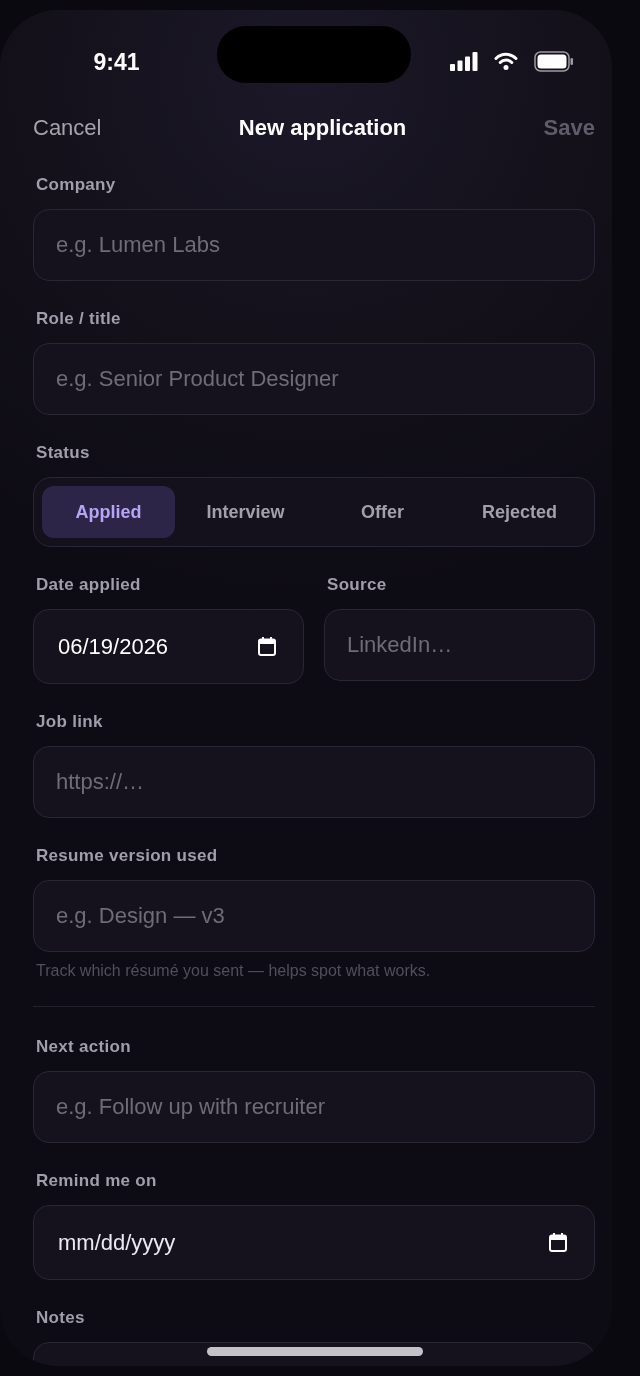  I want to click on field-label: Status, so click(63, 453).